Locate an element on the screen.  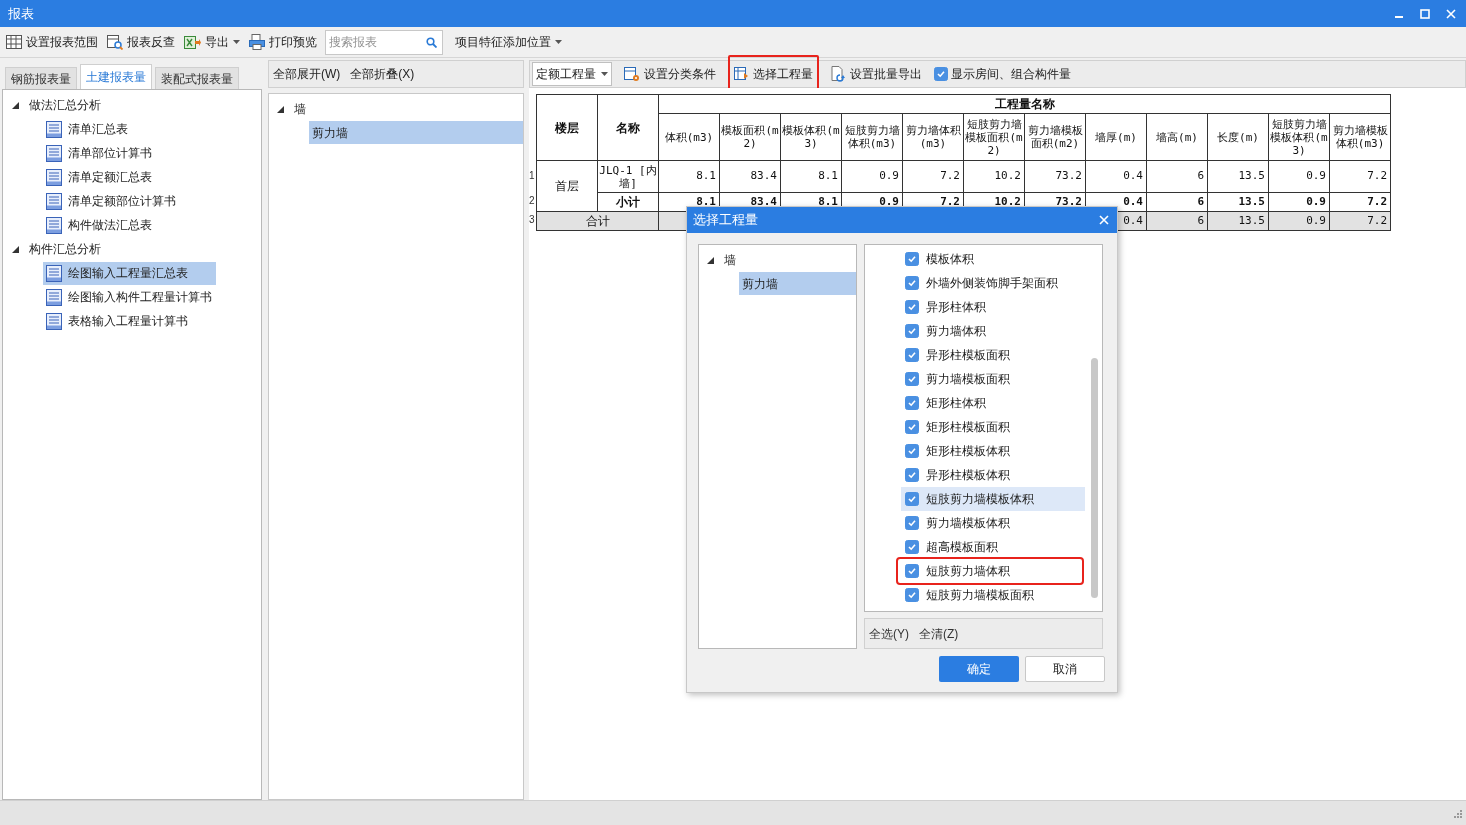
quantity-option-label: 短肢剪力墙模板面积 is located at coordinates (980, 595).